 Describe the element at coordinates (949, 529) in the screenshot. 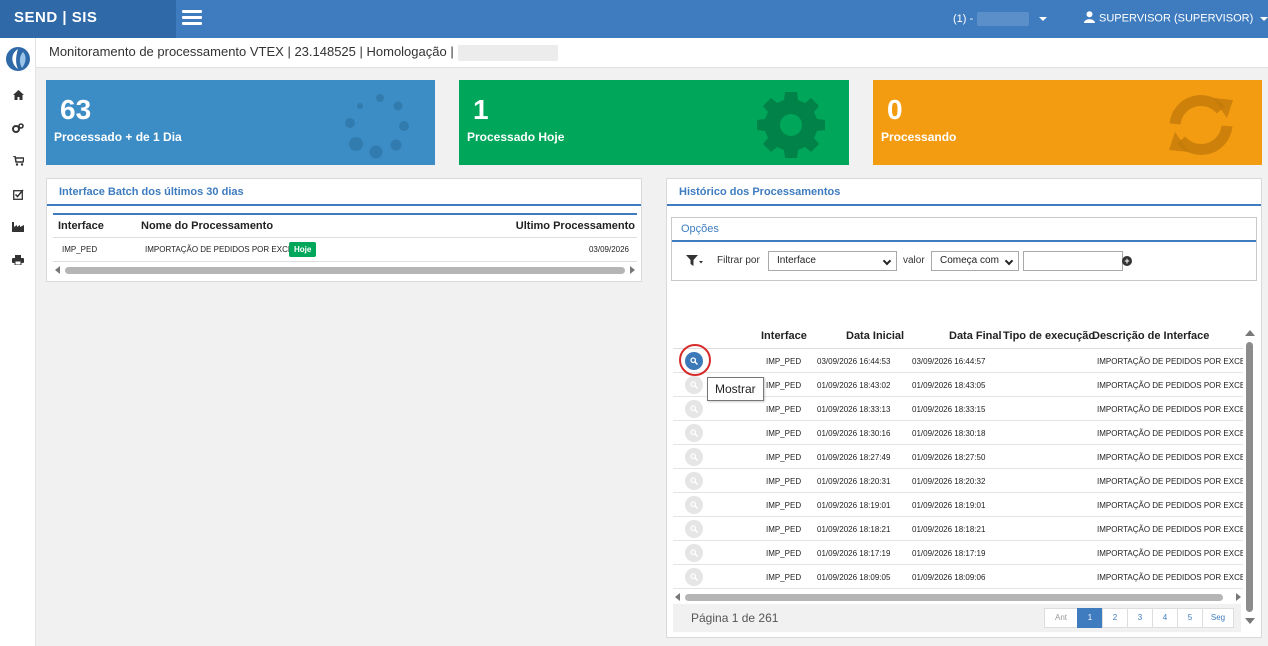

I see `cell-end: 01/09/2026 18:18:21` at that location.